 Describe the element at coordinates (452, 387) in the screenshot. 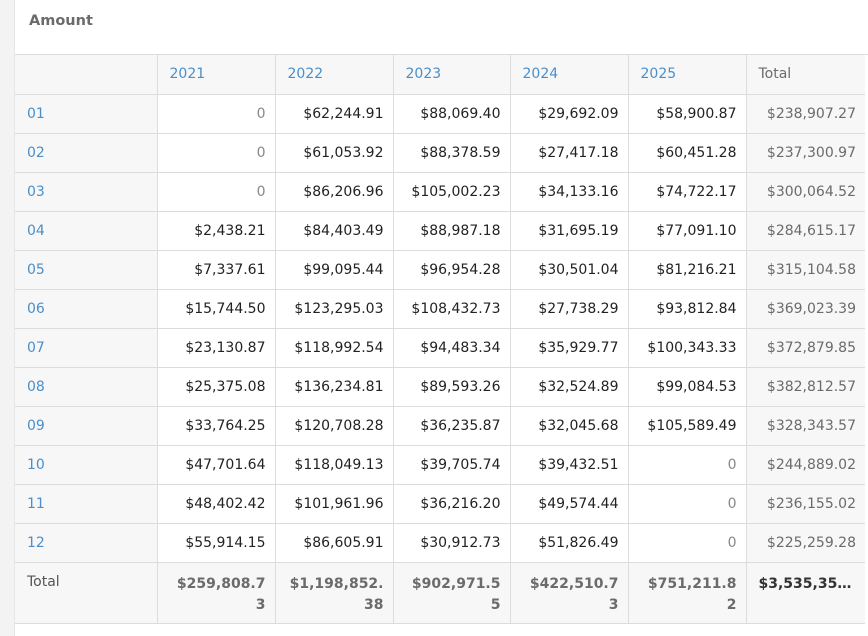

I see `value-cell: $89,593.26` at that location.